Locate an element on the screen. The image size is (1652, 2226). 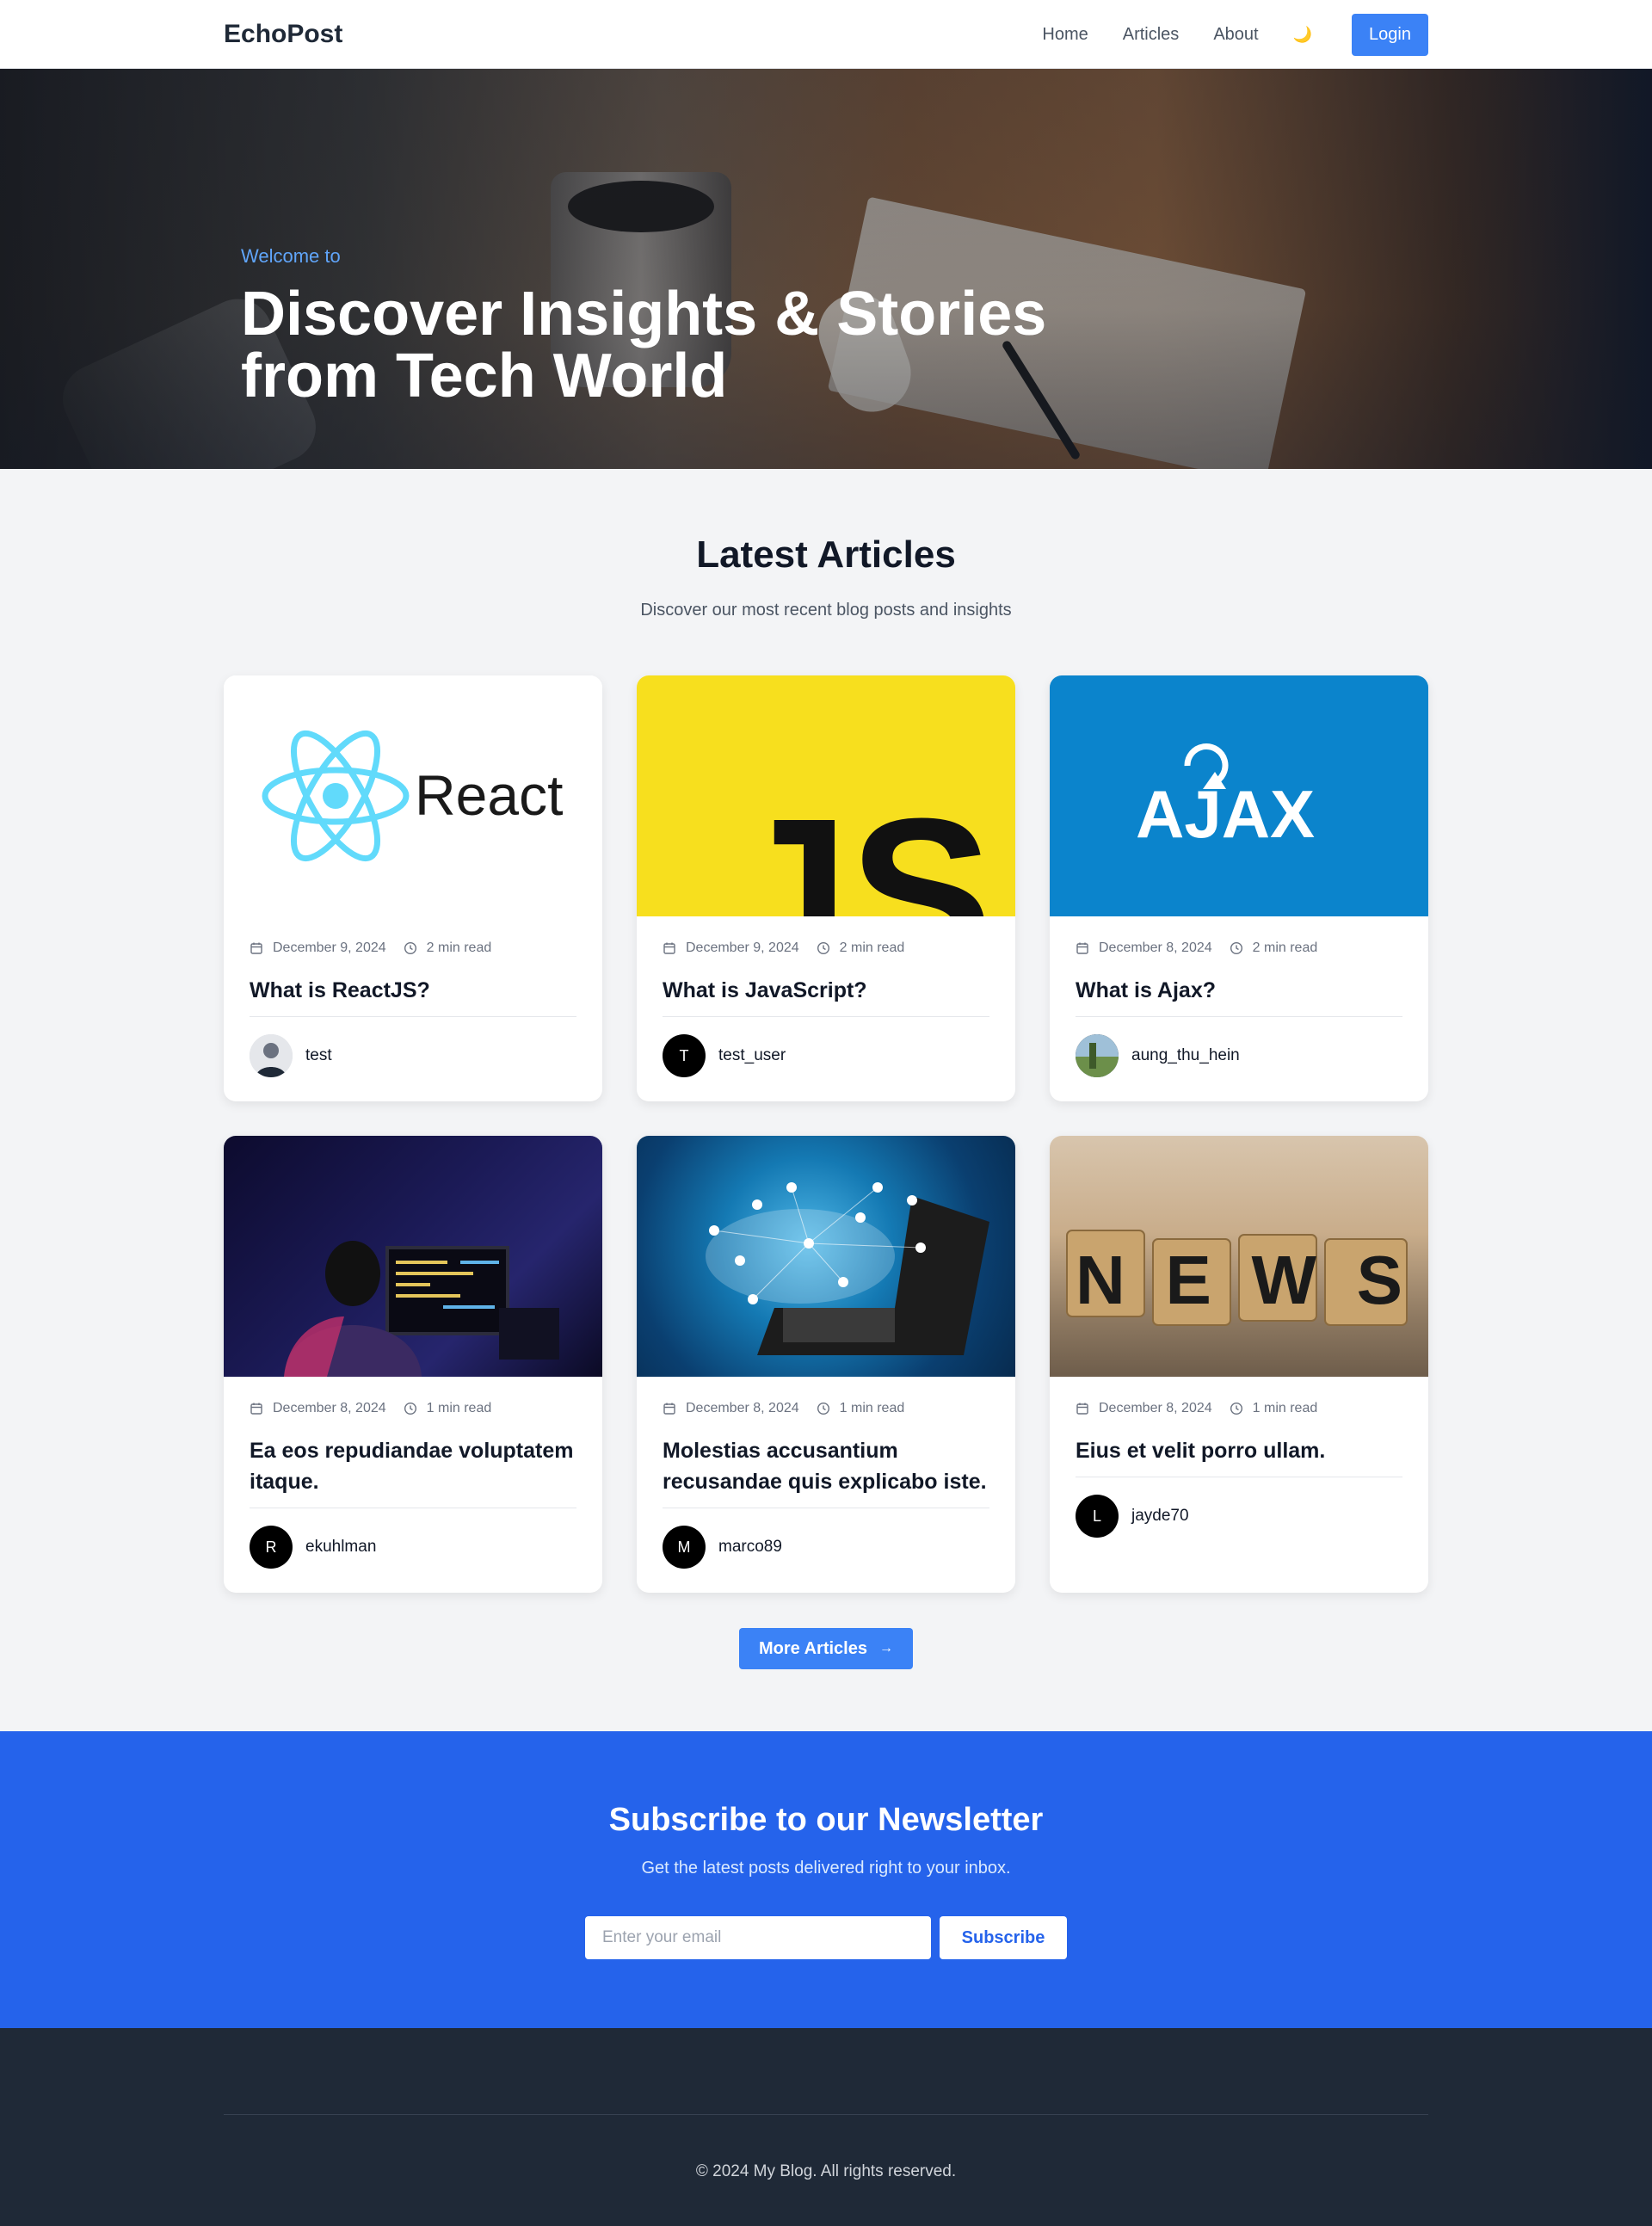
article-title: Eius et velit porro ullam. is located at coordinates (1239, 1450).